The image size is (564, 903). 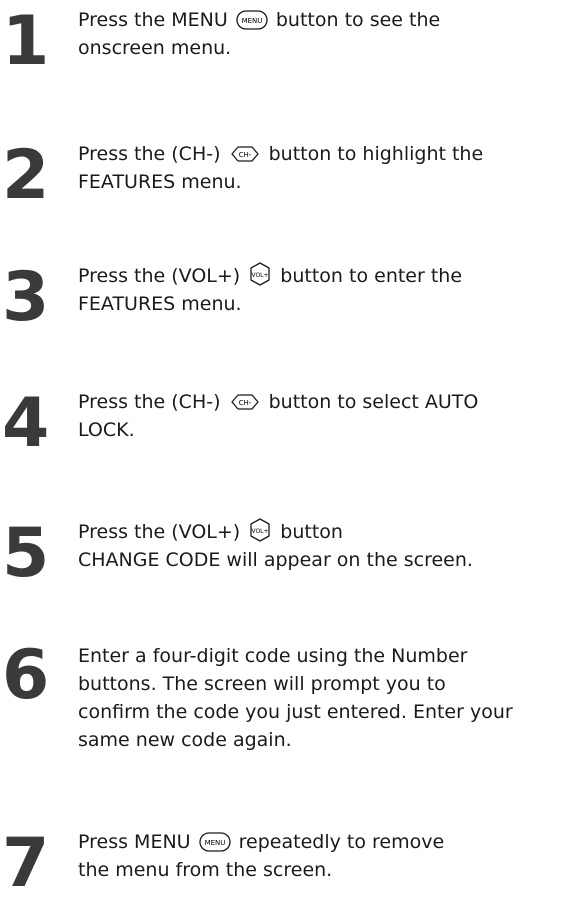 I want to click on step-line: Press MENU MENU repeatedly to remove, so click(x=261, y=842).